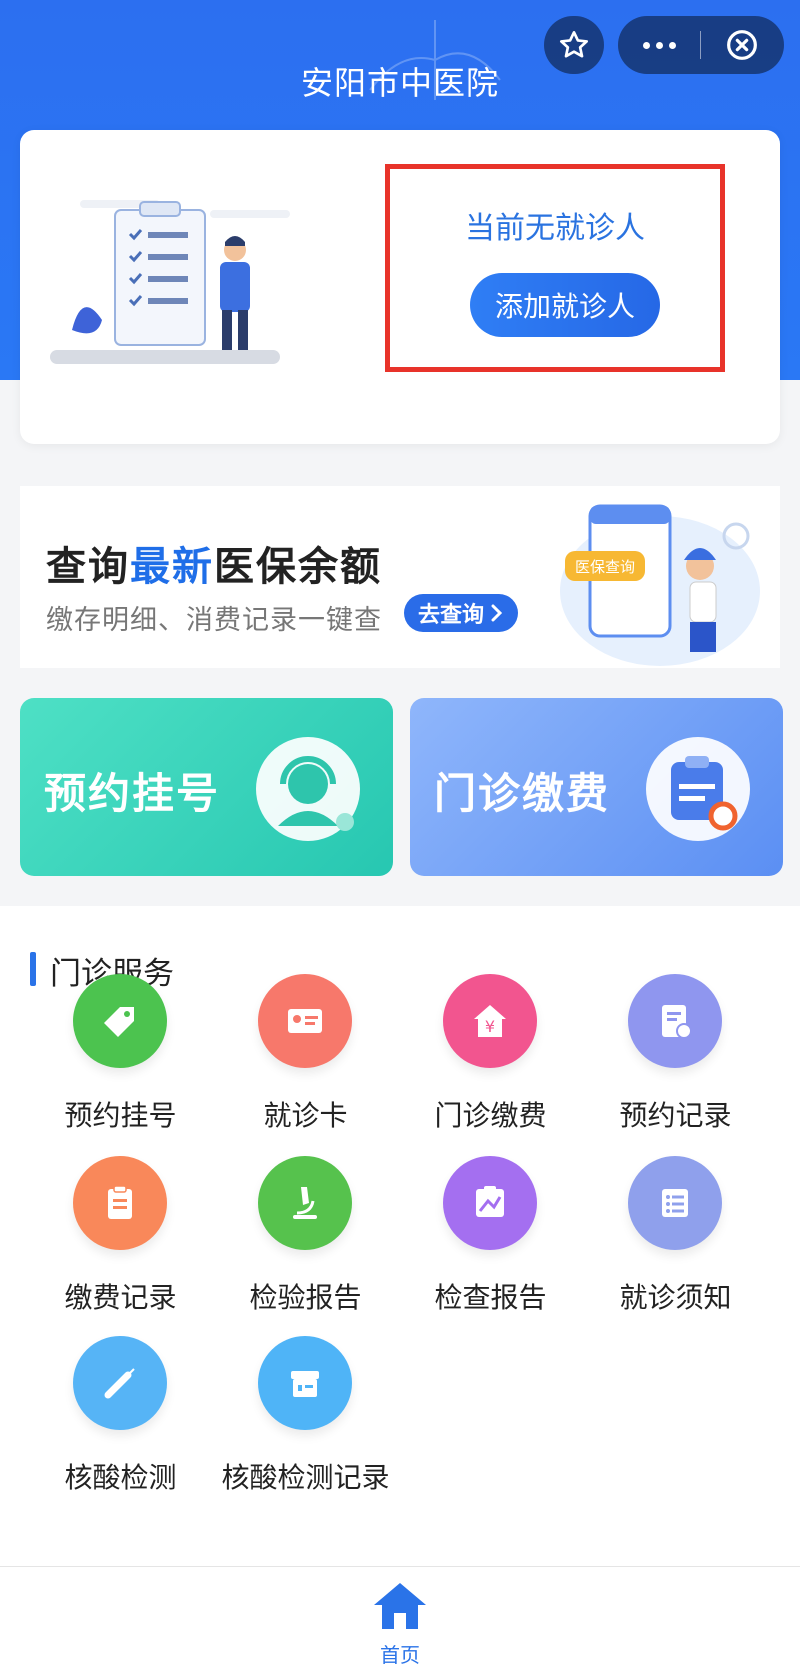  Describe the element at coordinates (305, 1203) in the screenshot. I see `microscope-icon` at that location.